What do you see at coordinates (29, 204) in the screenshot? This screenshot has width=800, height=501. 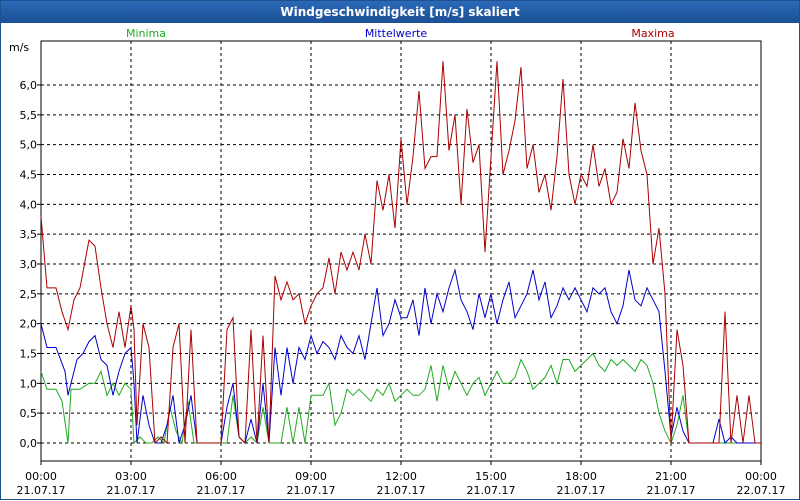 I see `y-tick-label: 4,0` at bounding box center [29, 204].